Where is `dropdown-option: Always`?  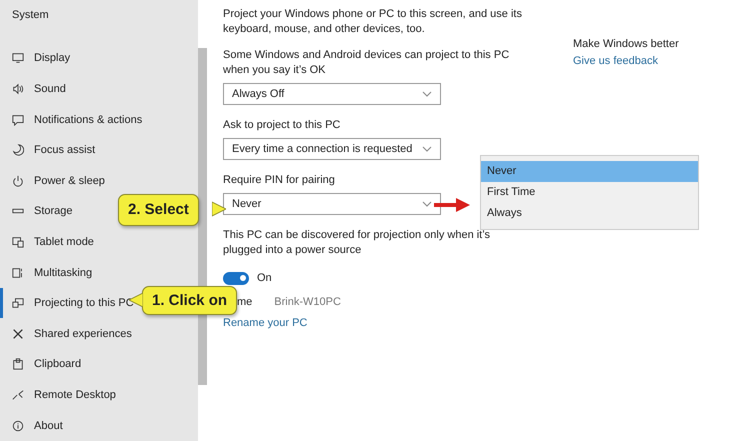 dropdown-option: Always is located at coordinates (589, 213).